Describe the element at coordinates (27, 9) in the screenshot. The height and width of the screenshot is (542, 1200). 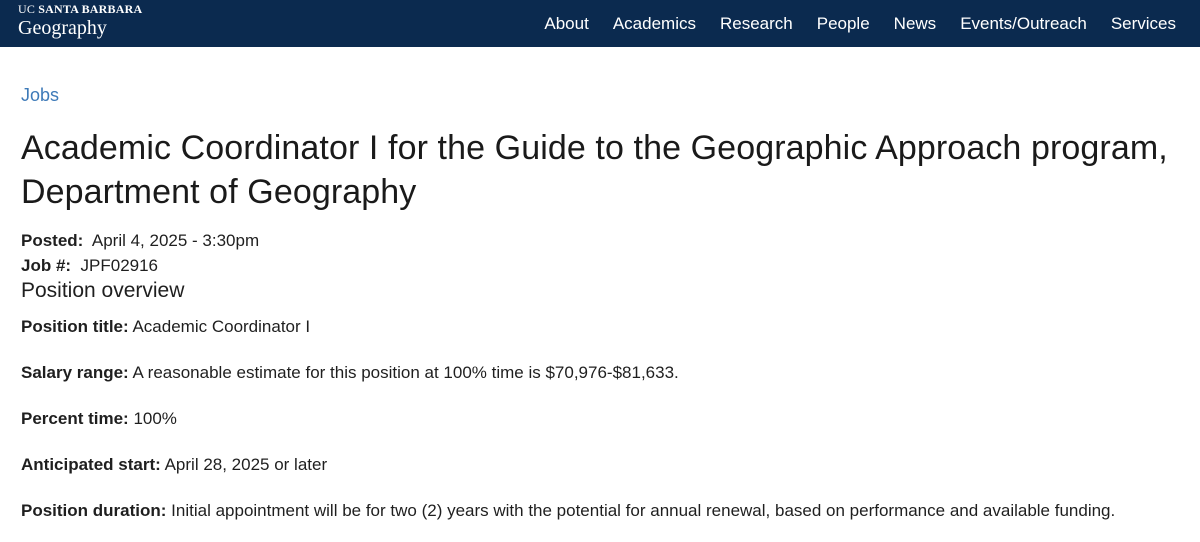
I see `wordmark-uc: UC` at that location.